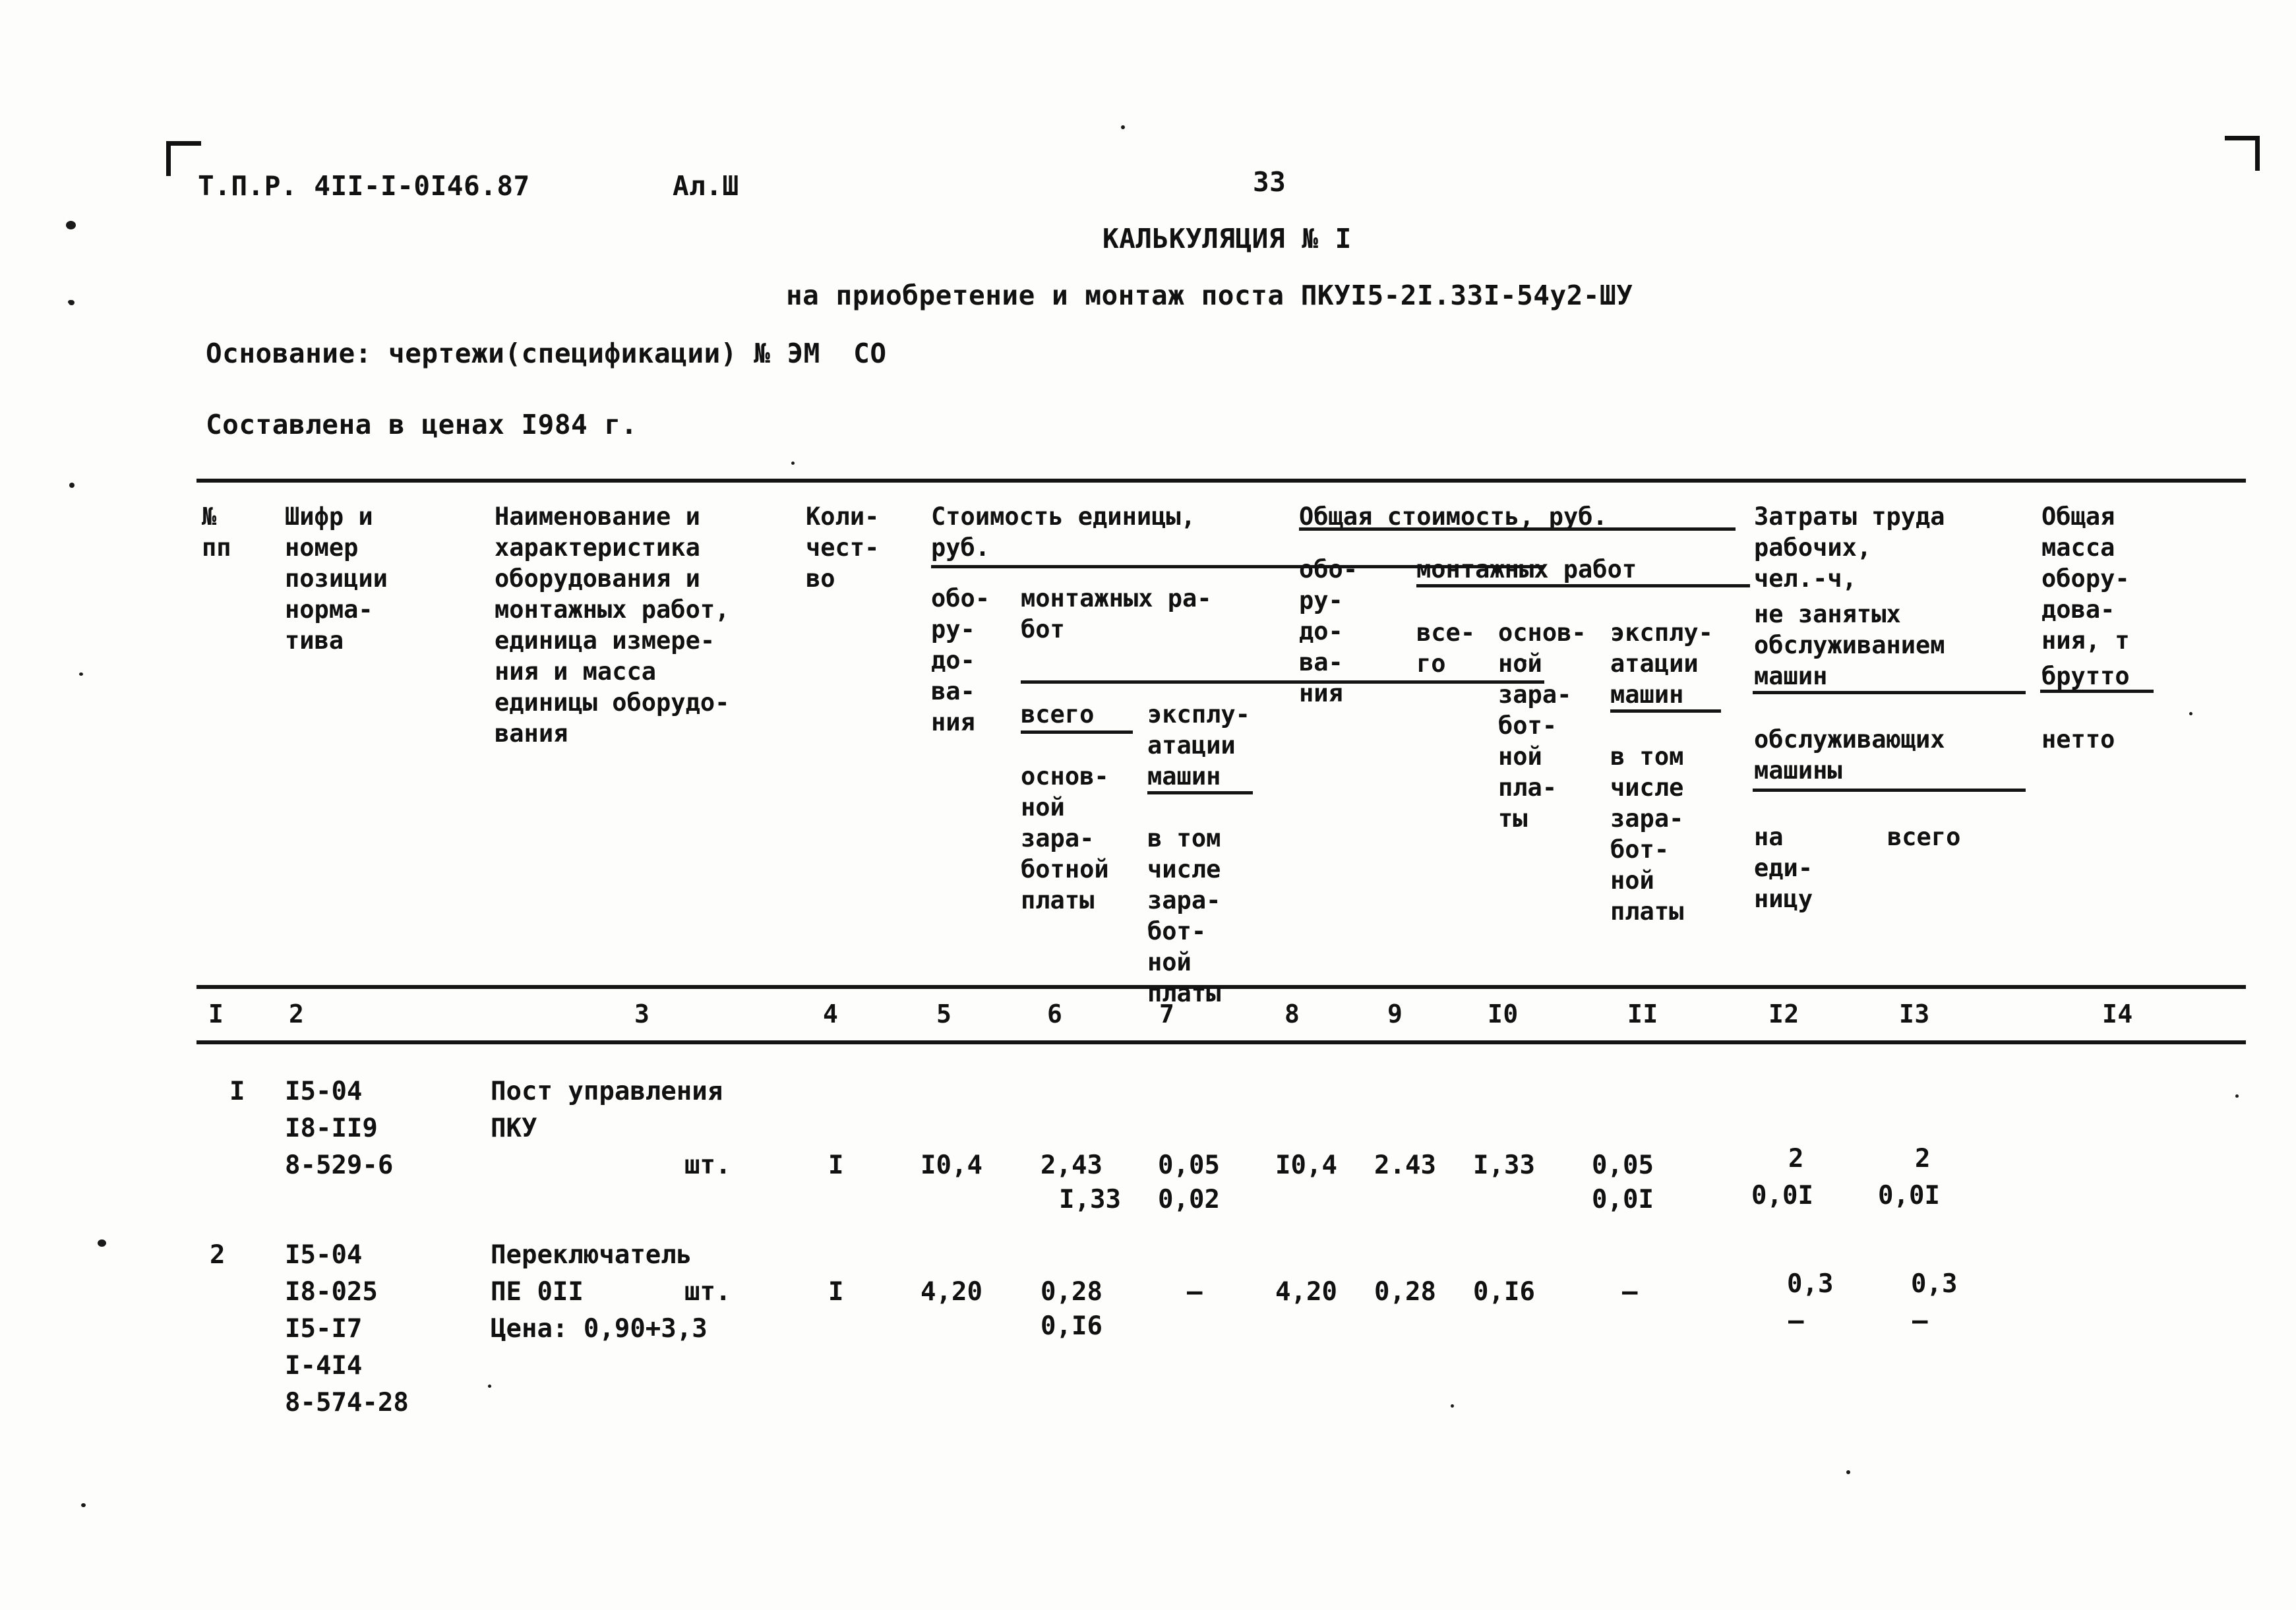  What do you see at coordinates (1849, 645) in the screenshot?
I see `header-col-12a: не занятых обслуживанием машин` at bounding box center [1849, 645].